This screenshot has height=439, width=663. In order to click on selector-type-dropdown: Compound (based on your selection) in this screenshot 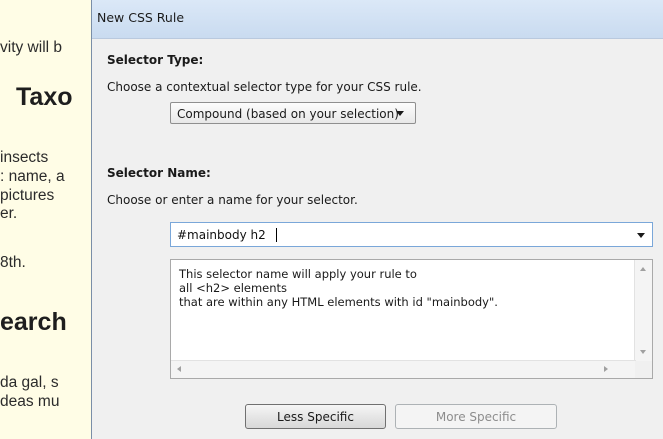, I will do `click(293, 113)`.